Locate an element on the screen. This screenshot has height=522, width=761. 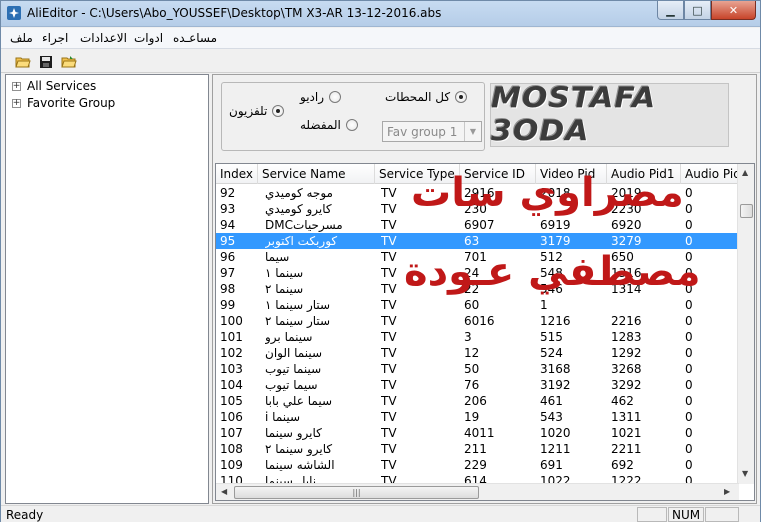
table-cell: 701 is located at coordinates (475, 257).